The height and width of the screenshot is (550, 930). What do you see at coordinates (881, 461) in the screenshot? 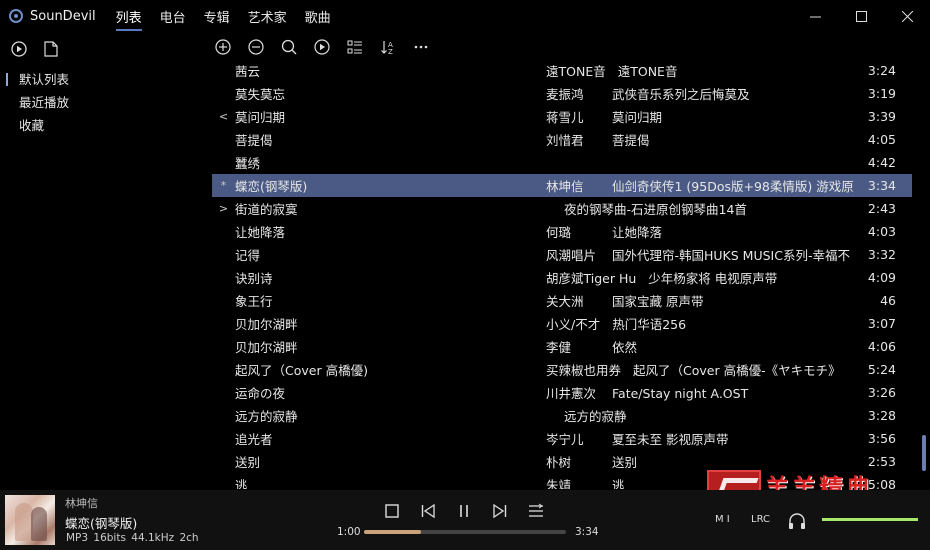
I see `track-duration: 2:53` at bounding box center [881, 461].